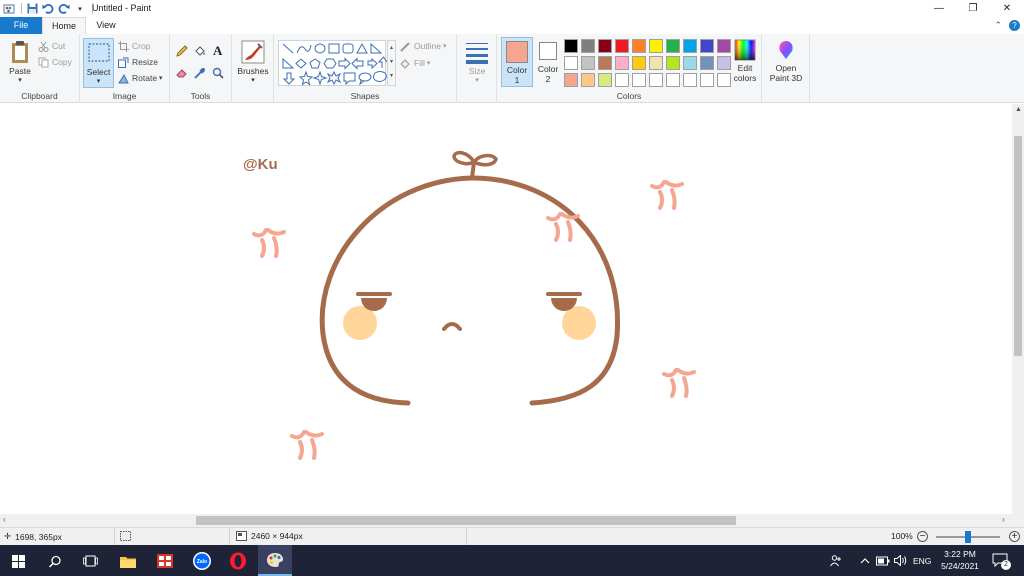  Describe the element at coordinates (445, 46) in the screenshot. I see `outline-dropdown-icon: ▾` at that location.